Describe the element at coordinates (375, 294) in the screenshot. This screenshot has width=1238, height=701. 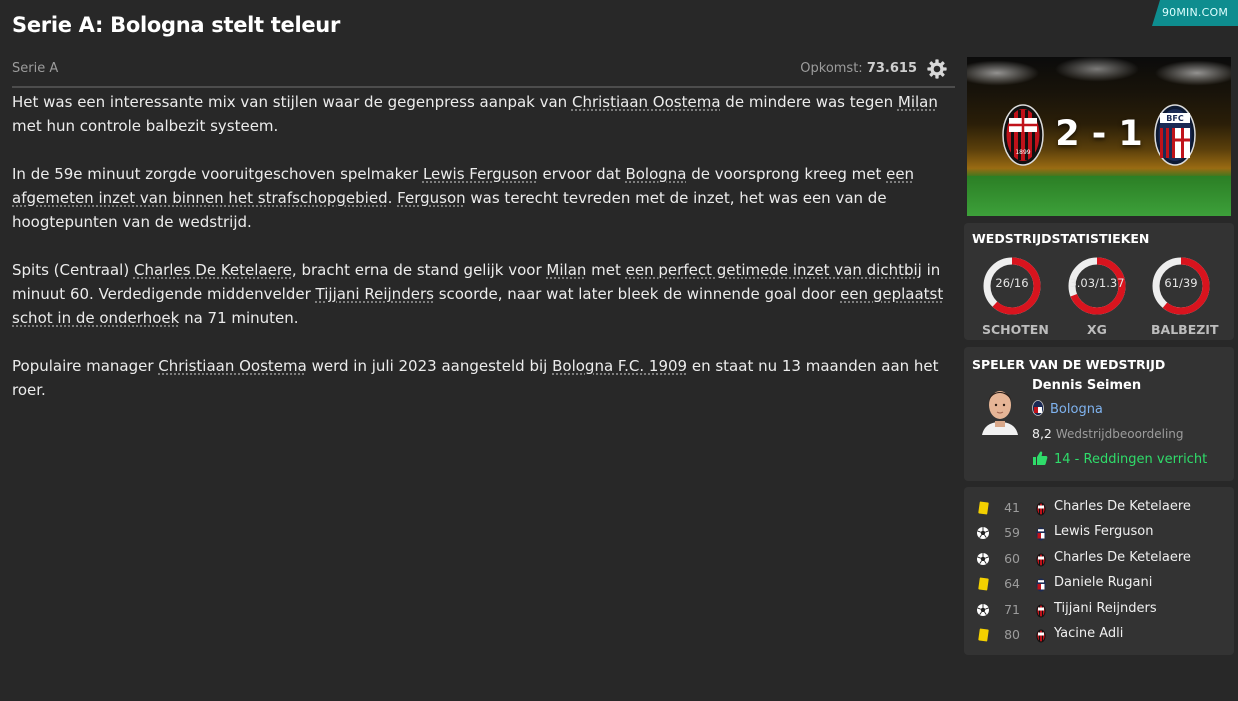
I see `player-link: Tijjani Reijnders` at that location.